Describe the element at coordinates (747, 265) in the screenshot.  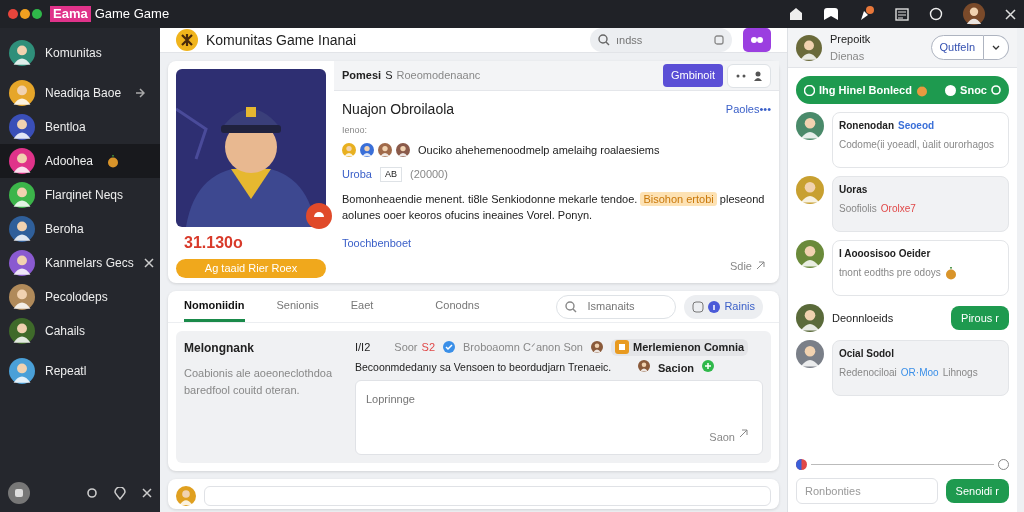
I see `share-button: Sdie` at that location.